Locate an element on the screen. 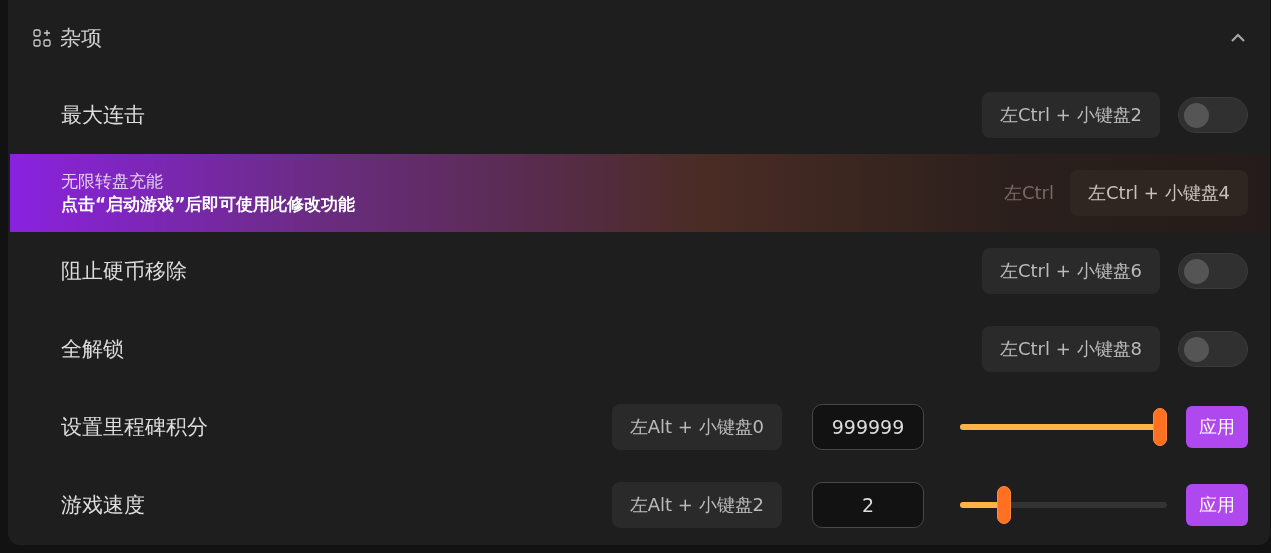 This screenshot has height=553, width=1271. hotkey-chip: 左Alt + 小键盘0 is located at coordinates (696, 427).